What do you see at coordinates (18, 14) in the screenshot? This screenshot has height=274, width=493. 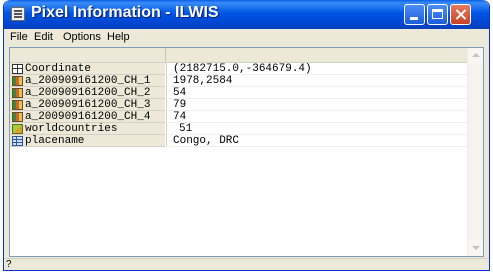 I see `app-window-icon` at bounding box center [18, 14].